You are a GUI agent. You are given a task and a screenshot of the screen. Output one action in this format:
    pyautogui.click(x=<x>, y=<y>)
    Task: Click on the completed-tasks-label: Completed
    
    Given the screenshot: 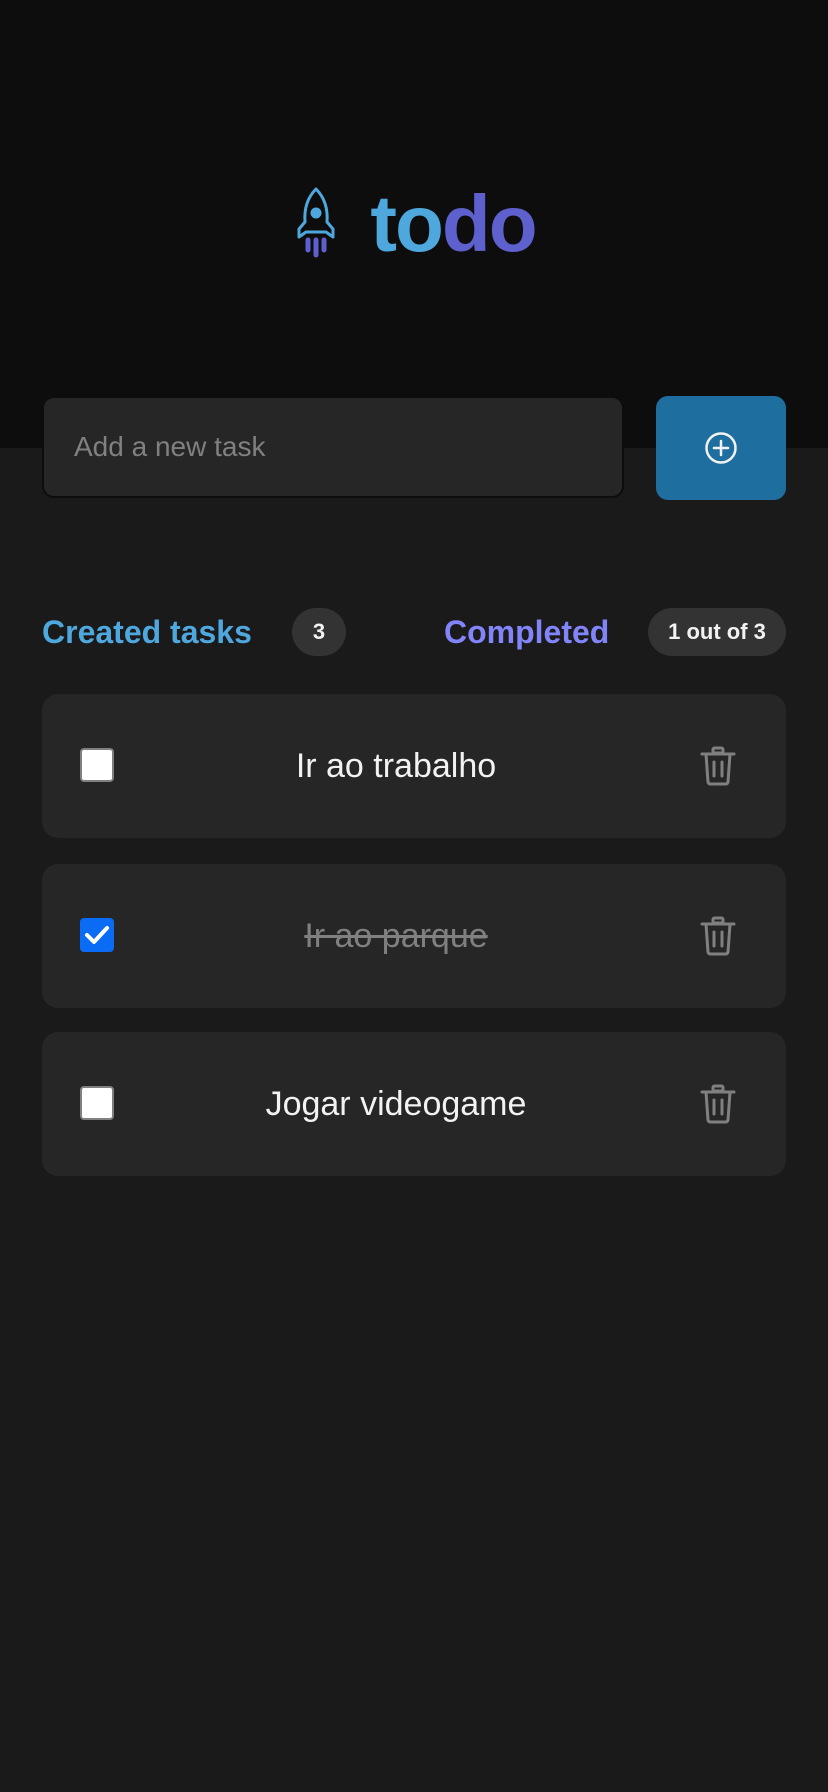 What is the action you would take?
    pyautogui.click(x=527, y=632)
    